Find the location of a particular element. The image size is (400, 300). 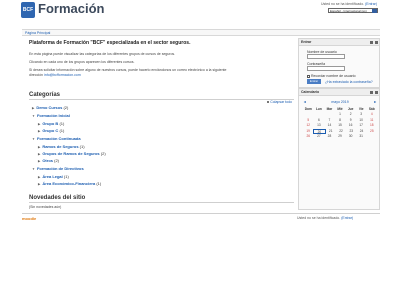

remember-checkbox is located at coordinates (308, 76).